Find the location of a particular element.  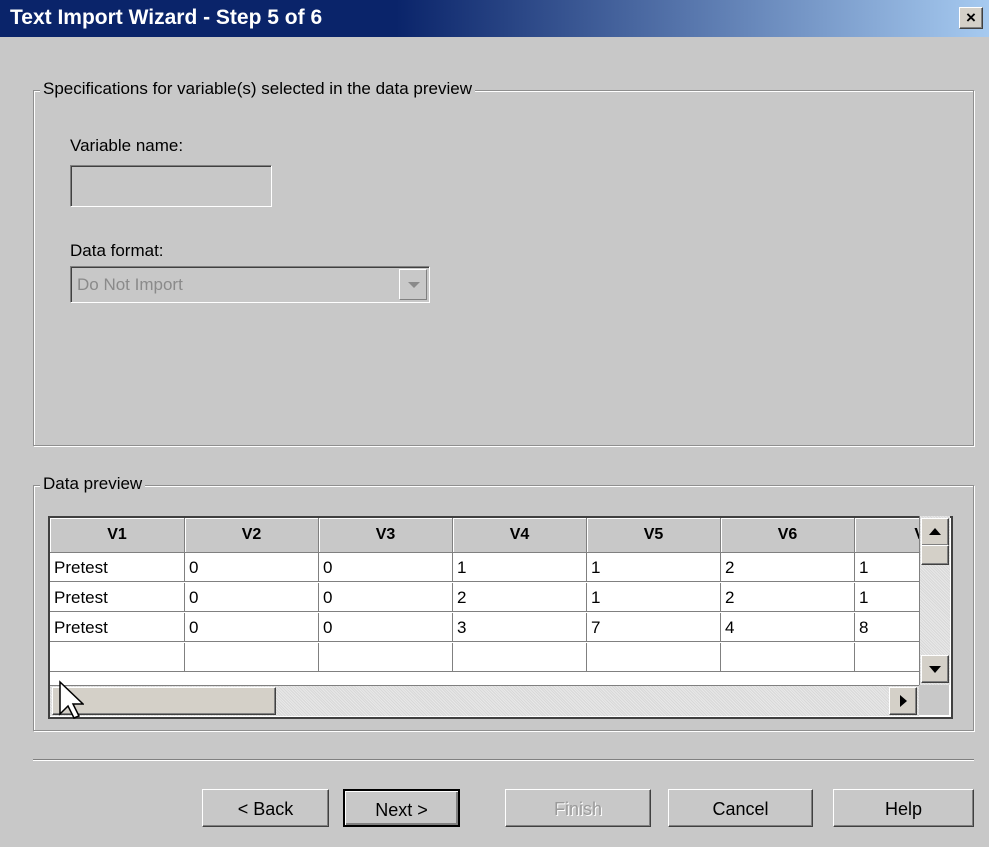

separator is located at coordinates (503, 760).